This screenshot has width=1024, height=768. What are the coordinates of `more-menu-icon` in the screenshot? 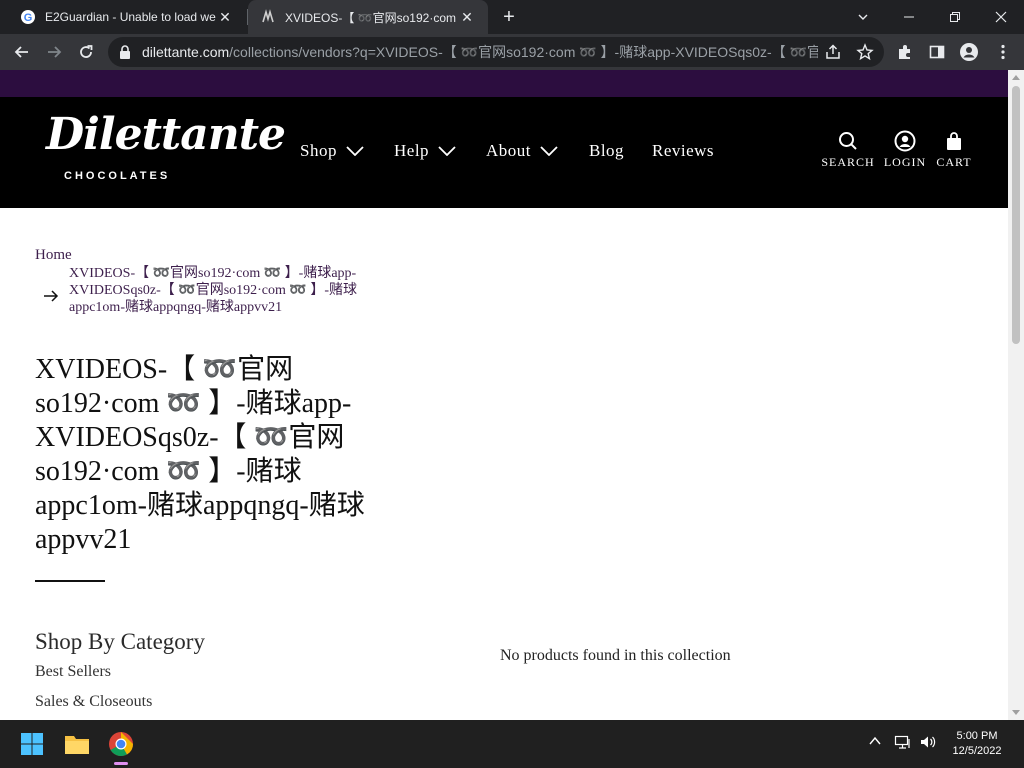 It's located at (1003, 52).